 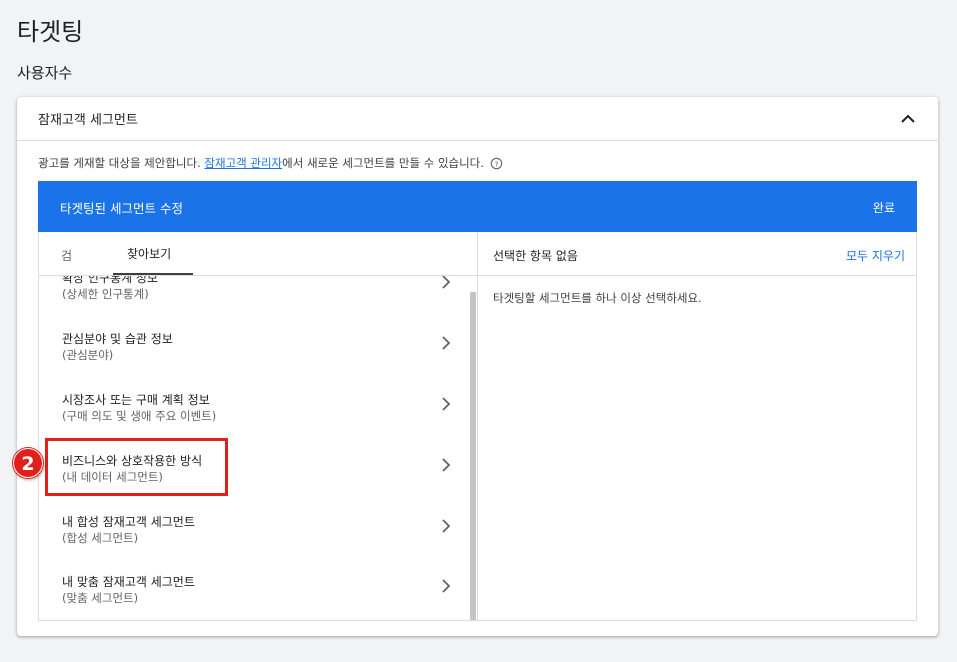 I want to click on selected-count-label: 선택한 항목 없음, so click(x=535, y=256).